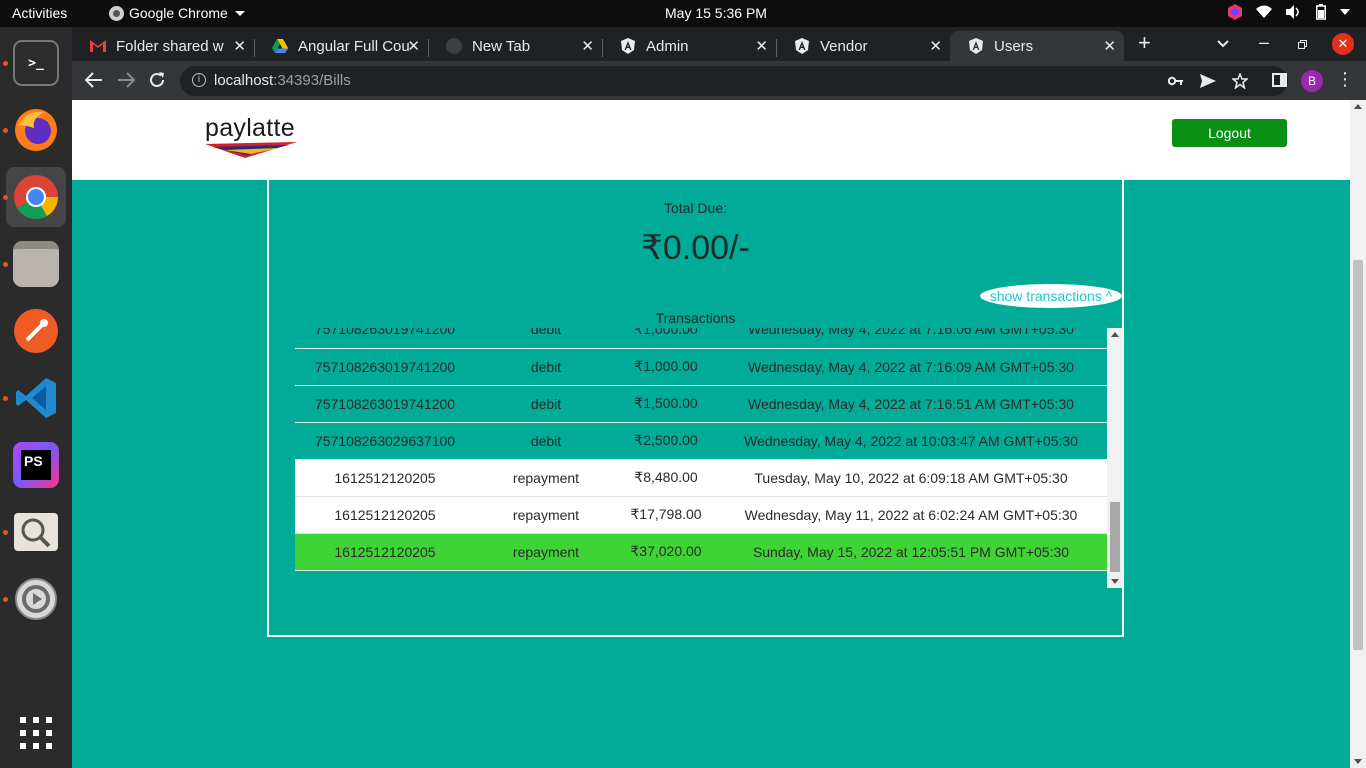 The image size is (1366, 768). I want to click on battery-icon, so click(1321, 12).